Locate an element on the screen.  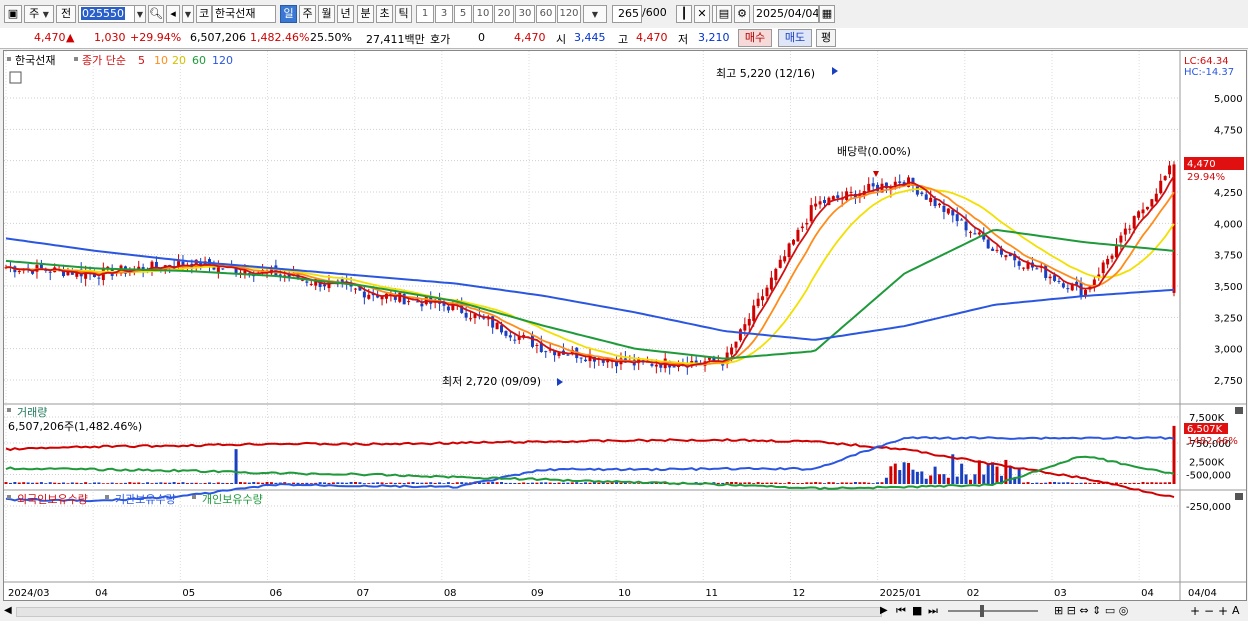
speaker-icon: ◂ is located at coordinates (173, 14).